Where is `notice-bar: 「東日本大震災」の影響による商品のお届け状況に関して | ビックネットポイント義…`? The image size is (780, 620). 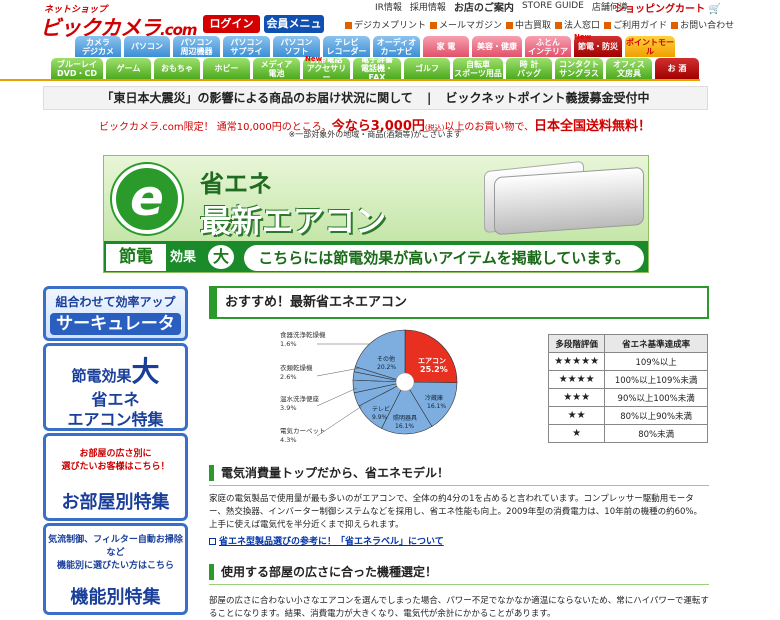
notice-bar: 「東日本大震災」の影響による商品のお届け状況に関して | ビックネットポイント義… is located at coordinates (375, 98).